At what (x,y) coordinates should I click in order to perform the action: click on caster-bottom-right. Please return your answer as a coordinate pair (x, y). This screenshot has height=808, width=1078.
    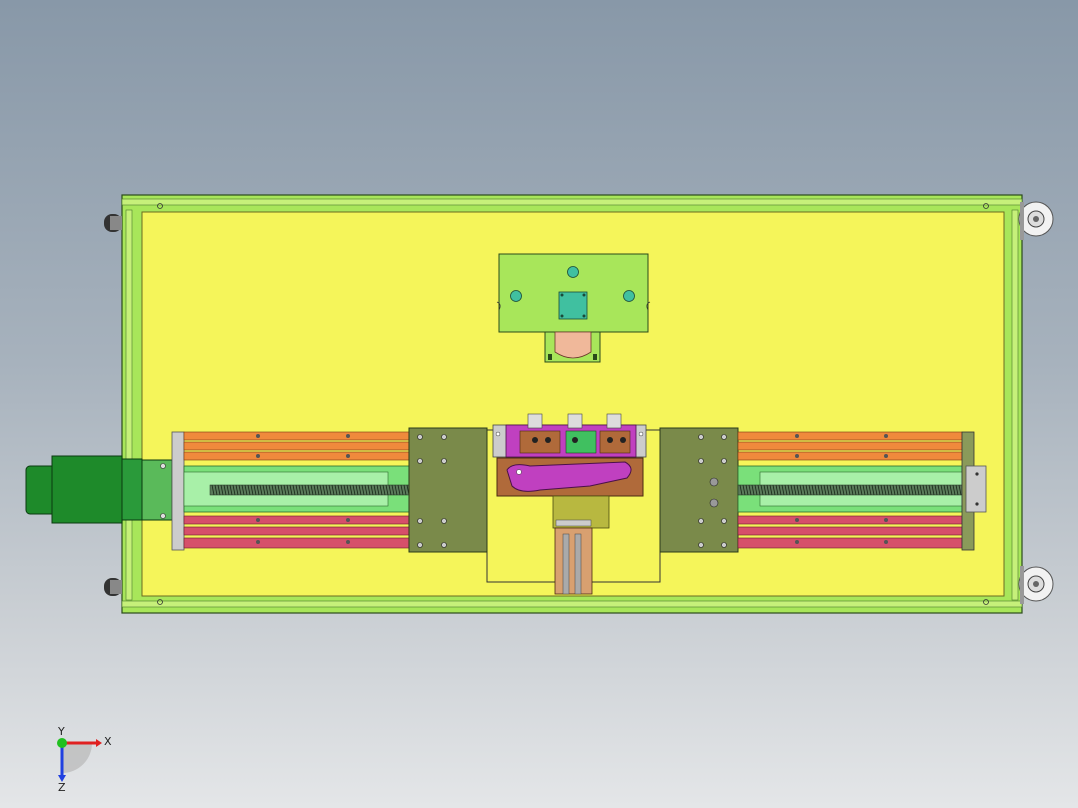
    Looking at the image, I should click on (1036, 585).